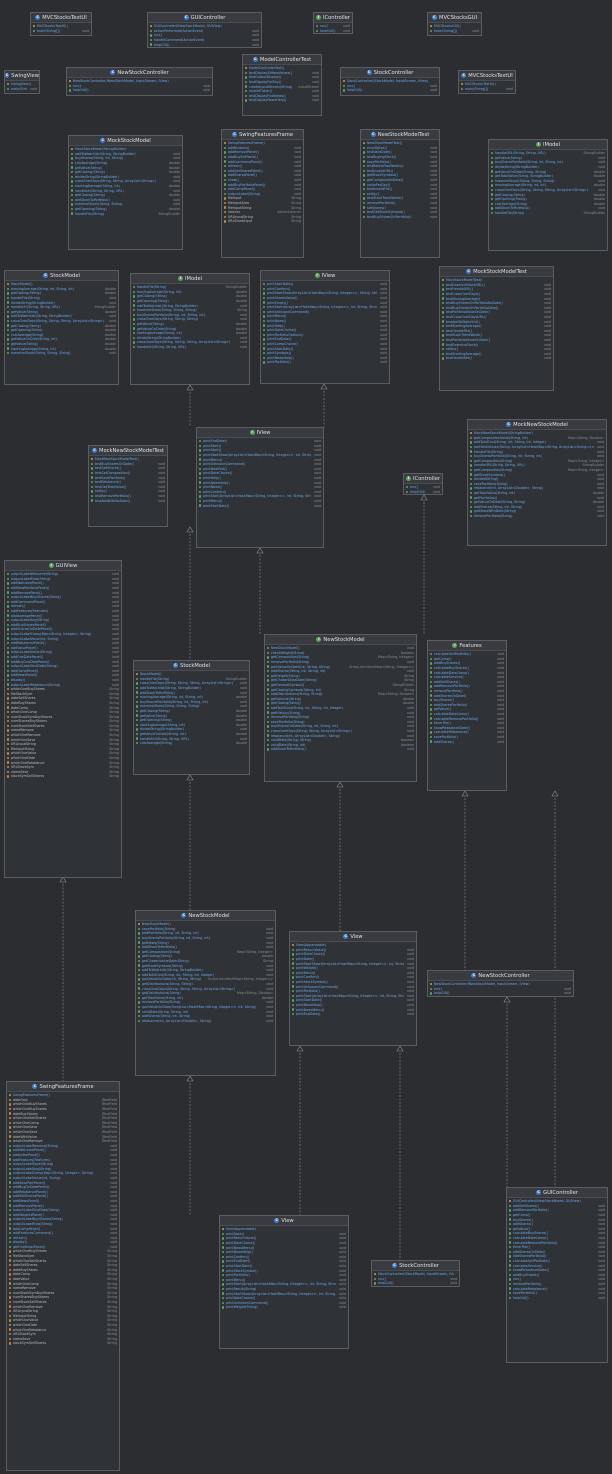  What do you see at coordinates (423, 487) in the screenshot?
I see `member-row: run() void` at bounding box center [423, 487].